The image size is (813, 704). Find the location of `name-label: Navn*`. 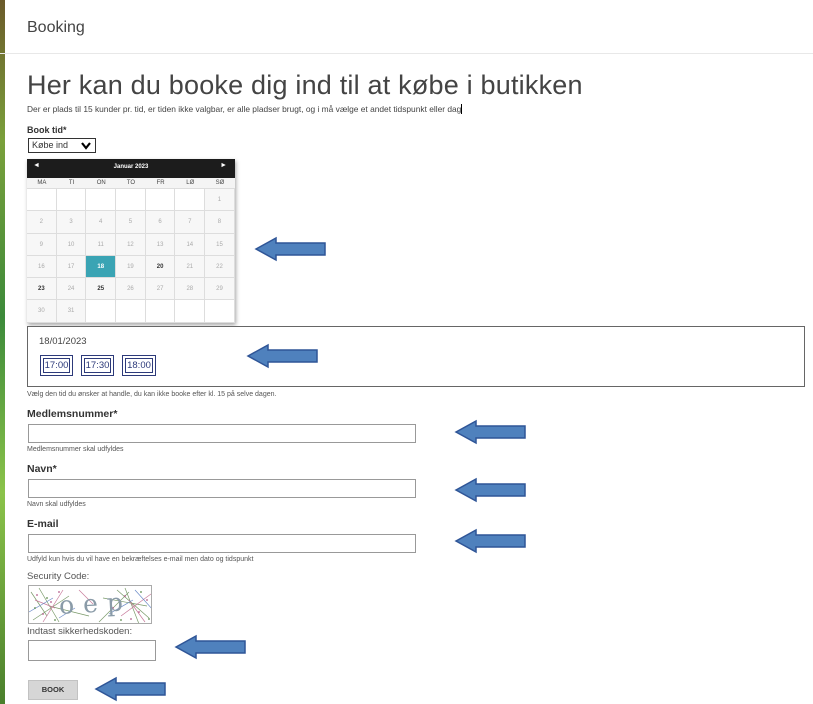

name-label: Navn* is located at coordinates (42, 469).